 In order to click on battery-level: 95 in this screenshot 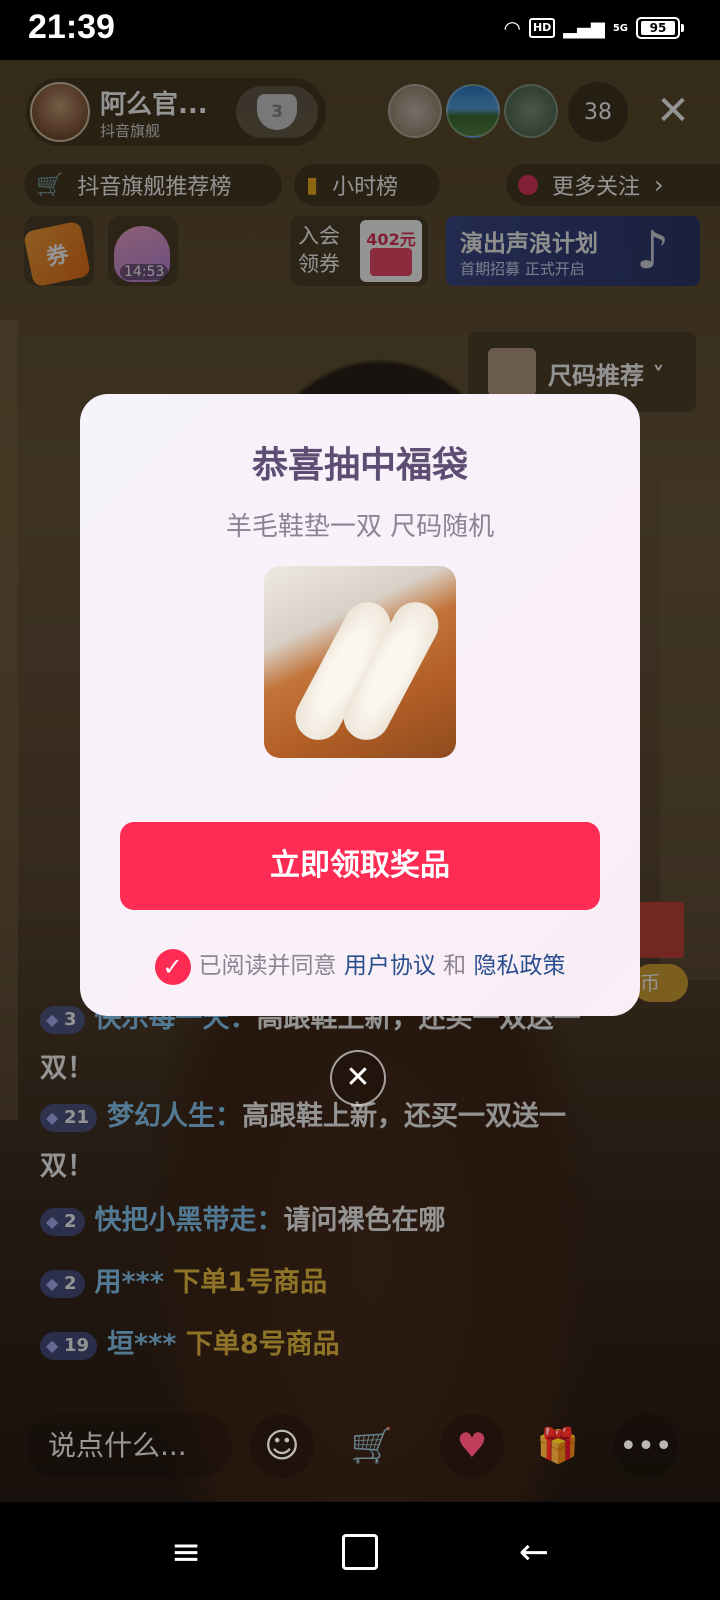, I will do `click(658, 28)`.